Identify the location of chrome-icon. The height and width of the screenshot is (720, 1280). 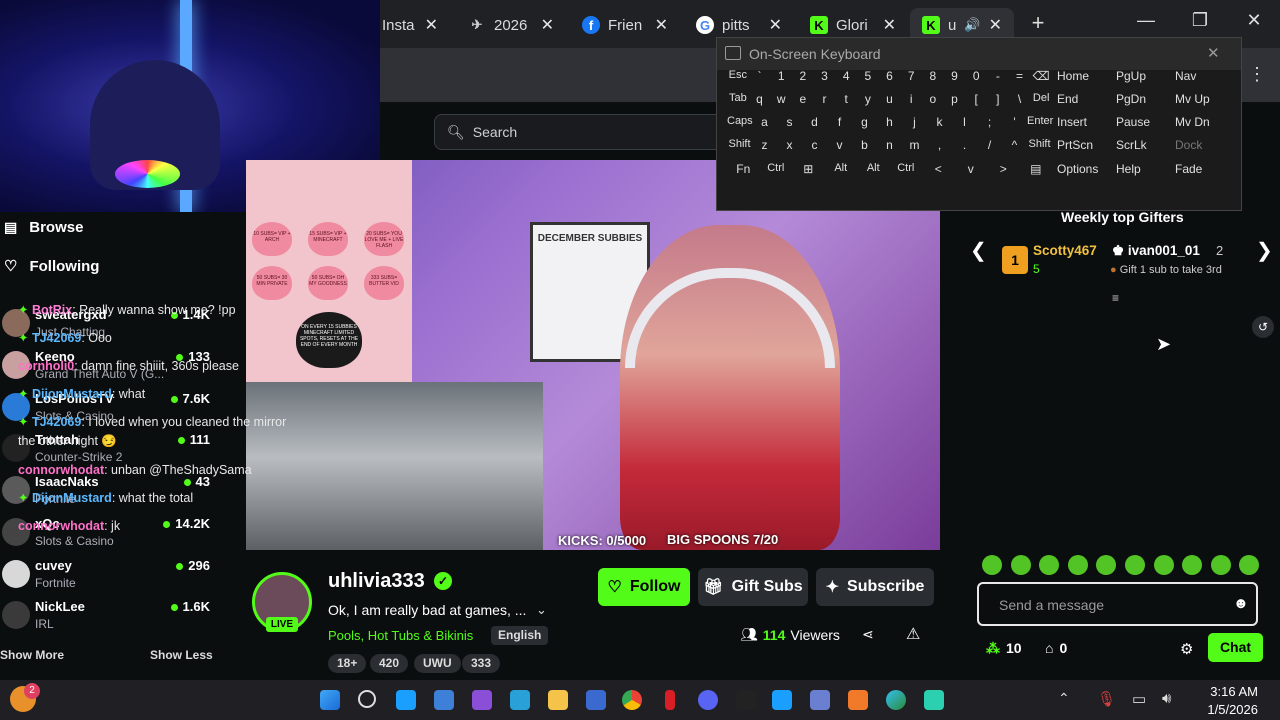
(632, 700).